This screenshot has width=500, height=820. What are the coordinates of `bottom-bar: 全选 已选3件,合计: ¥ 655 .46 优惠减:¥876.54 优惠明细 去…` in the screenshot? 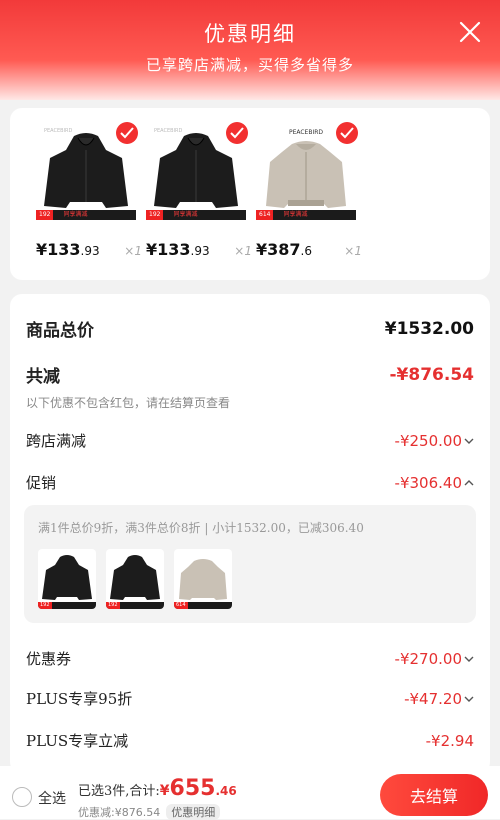 It's located at (250, 793).